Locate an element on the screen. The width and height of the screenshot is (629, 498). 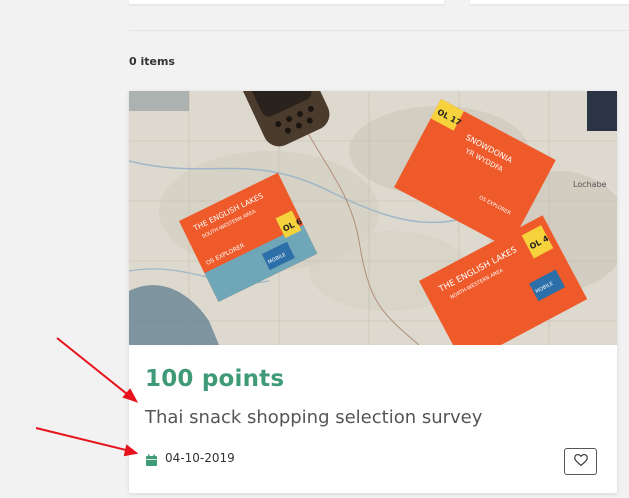
annotation-arrow-title is located at coordinates (94, 368).